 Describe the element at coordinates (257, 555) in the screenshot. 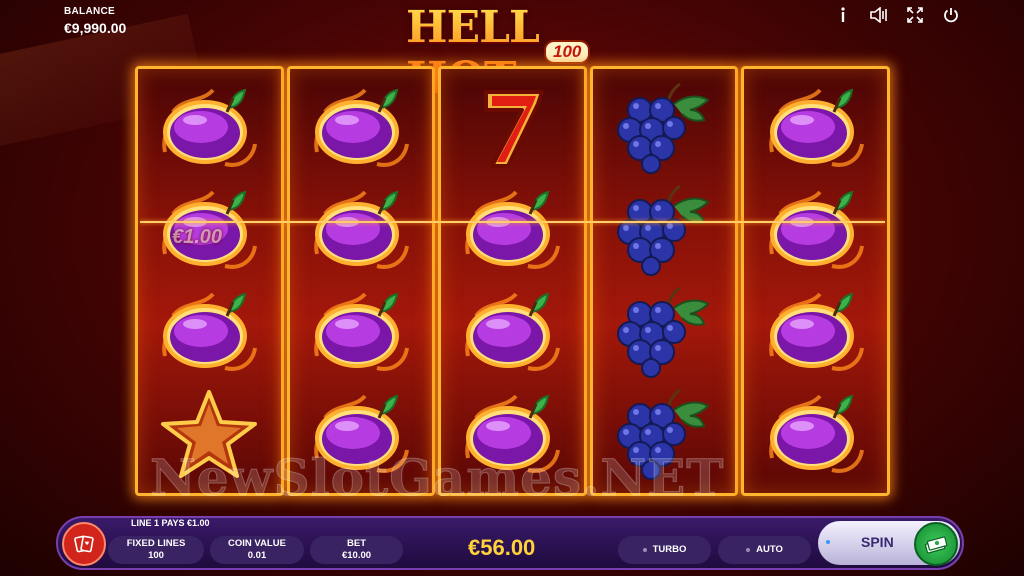

I see `coin-value-value: 0.01` at that location.